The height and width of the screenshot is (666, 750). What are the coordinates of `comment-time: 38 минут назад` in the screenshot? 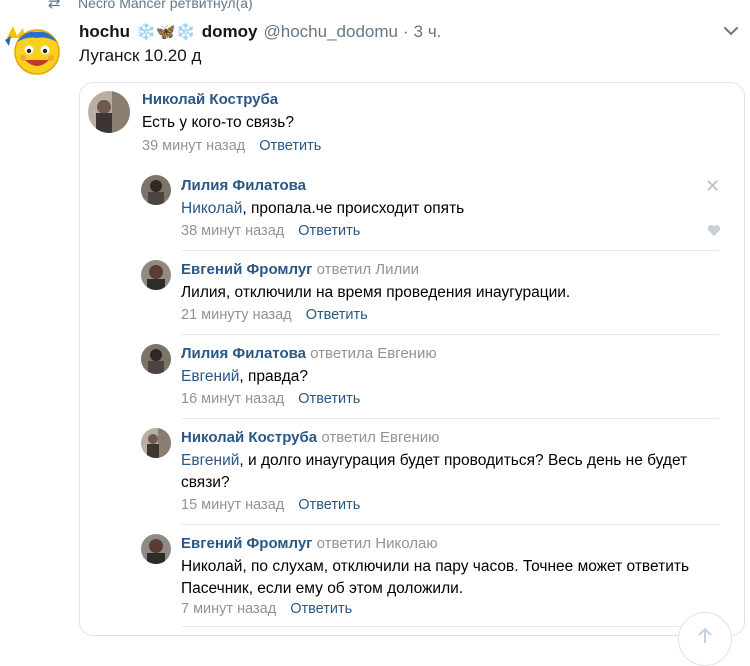 It's located at (232, 231).